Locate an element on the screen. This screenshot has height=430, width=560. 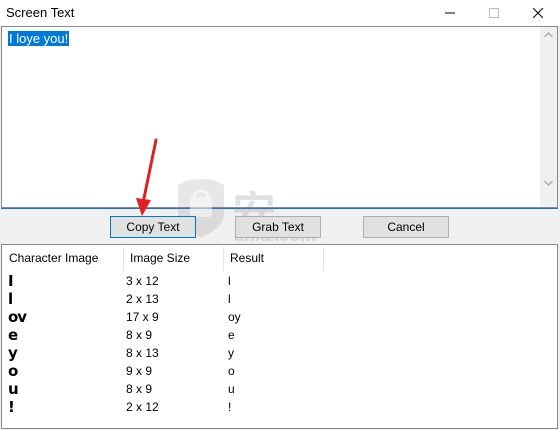
selected-text: I loye you! is located at coordinates (39, 38).